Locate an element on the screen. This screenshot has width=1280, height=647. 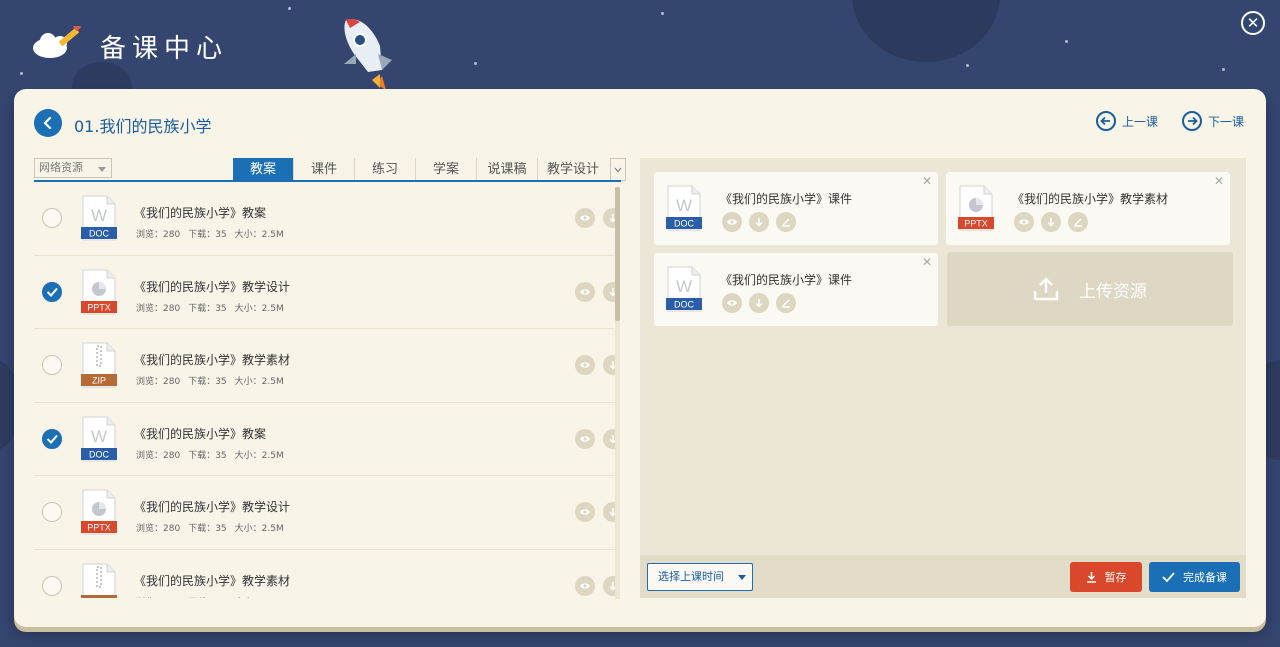
resource-name: 《我们的民族小学》教学设计 is located at coordinates (212, 286).